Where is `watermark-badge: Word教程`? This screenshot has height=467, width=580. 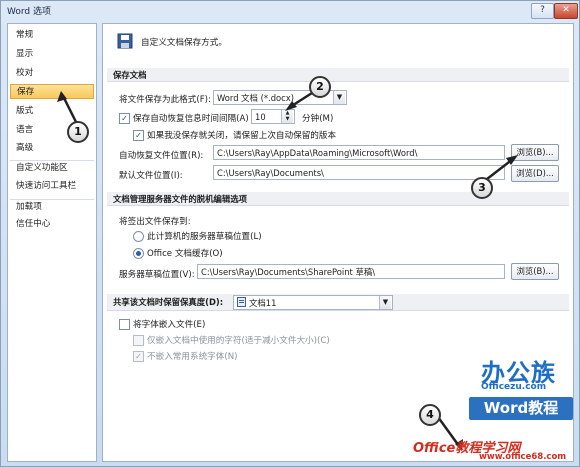 watermark-badge: Word教程 is located at coordinates (521, 408).